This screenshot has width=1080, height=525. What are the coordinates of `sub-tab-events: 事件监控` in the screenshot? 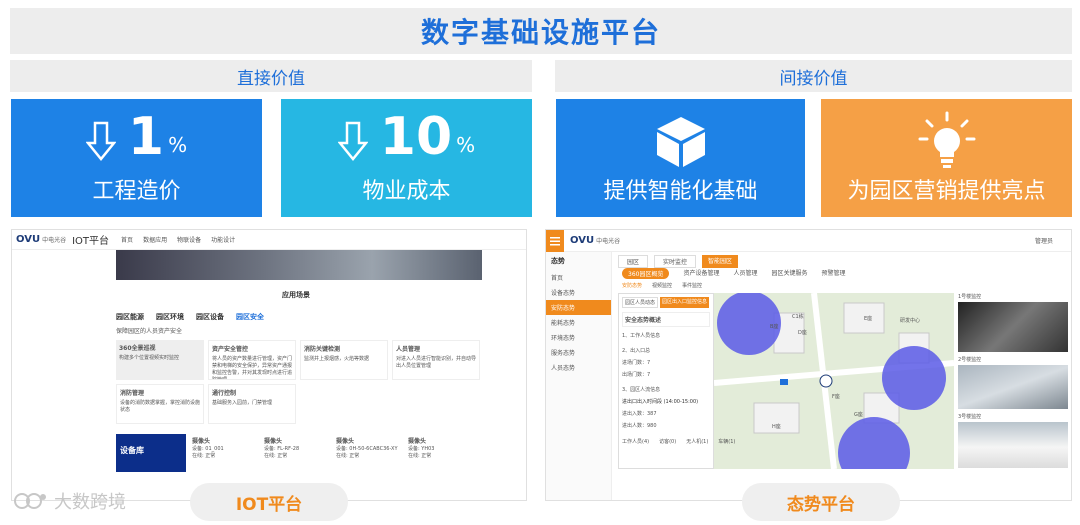 It's located at (692, 285).